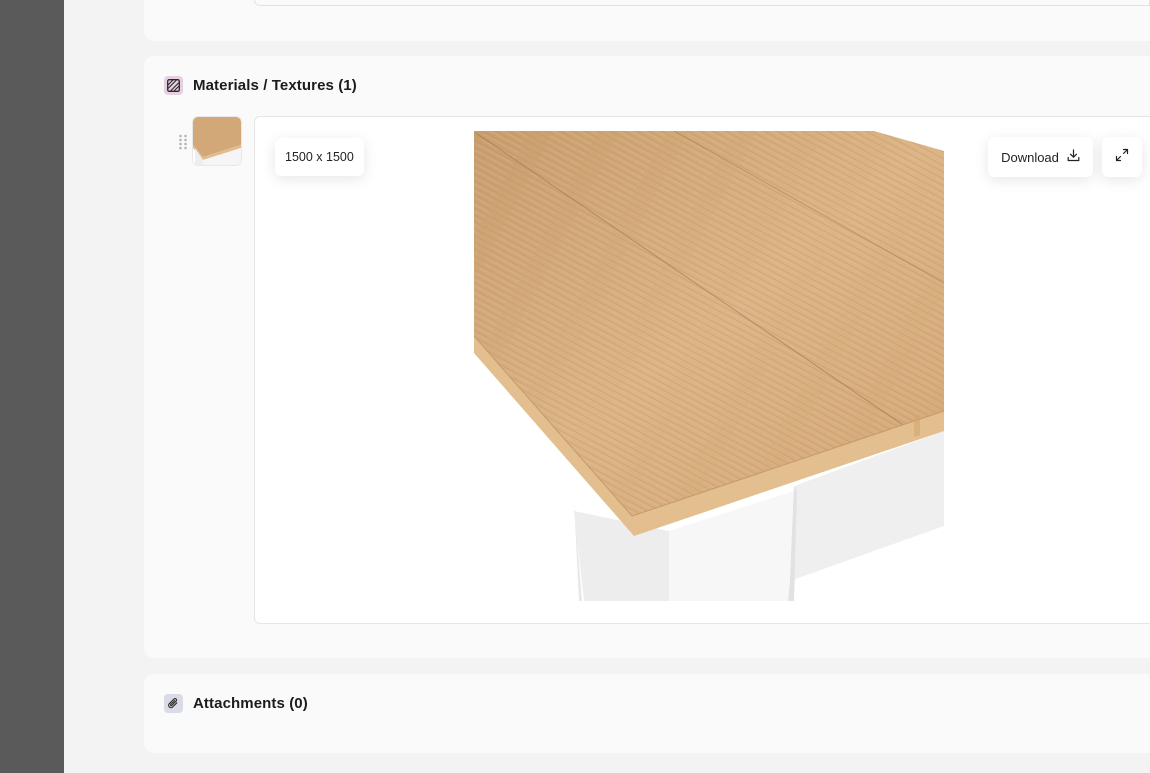  Describe the element at coordinates (183, 144) in the screenshot. I see `drag-handle-icon` at that location.